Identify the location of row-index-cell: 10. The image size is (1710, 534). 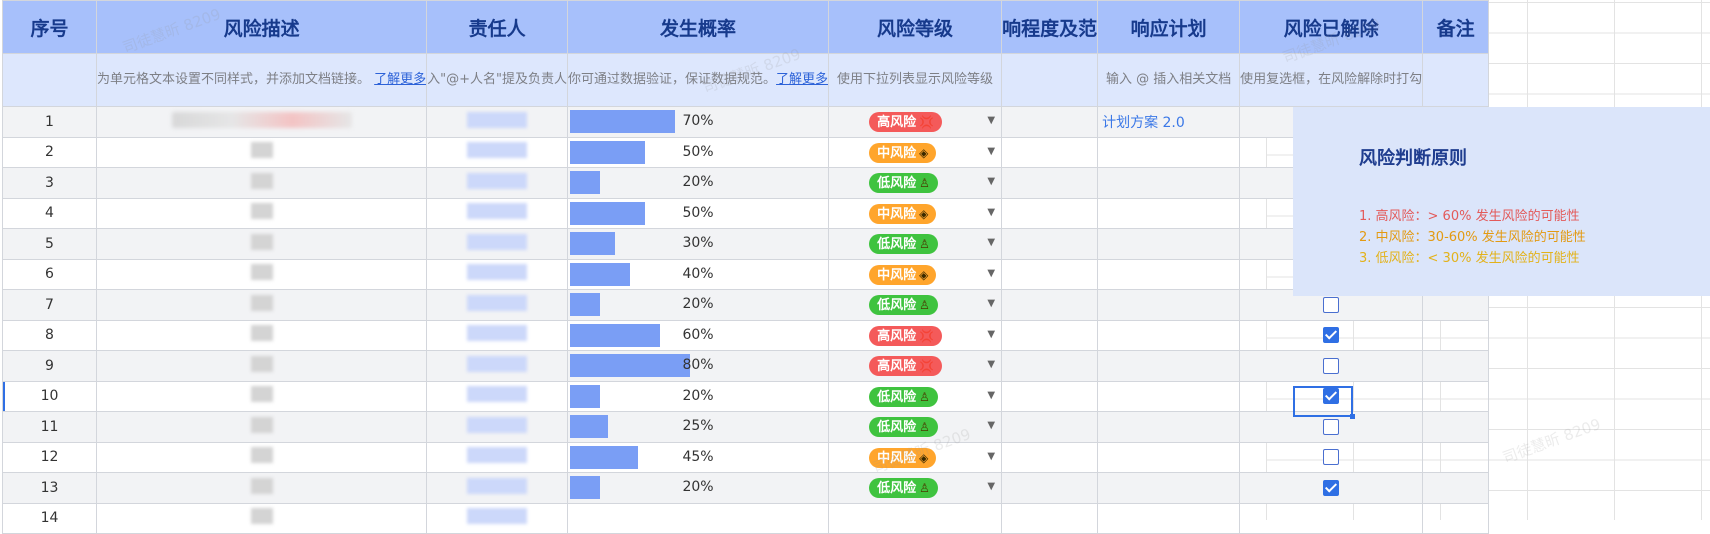
(49, 396).